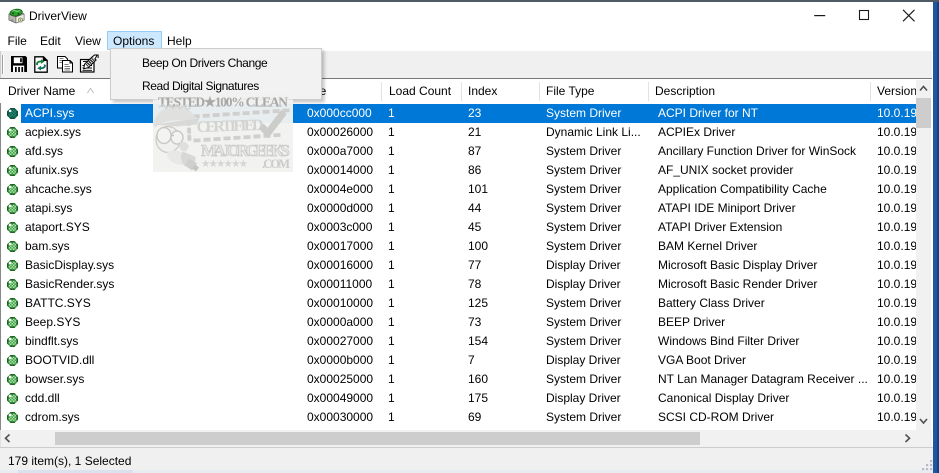  What do you see at coordinates (276, 164) in the screenshot?
I see `svg-text: .COM` at bounding box center [276, 164].